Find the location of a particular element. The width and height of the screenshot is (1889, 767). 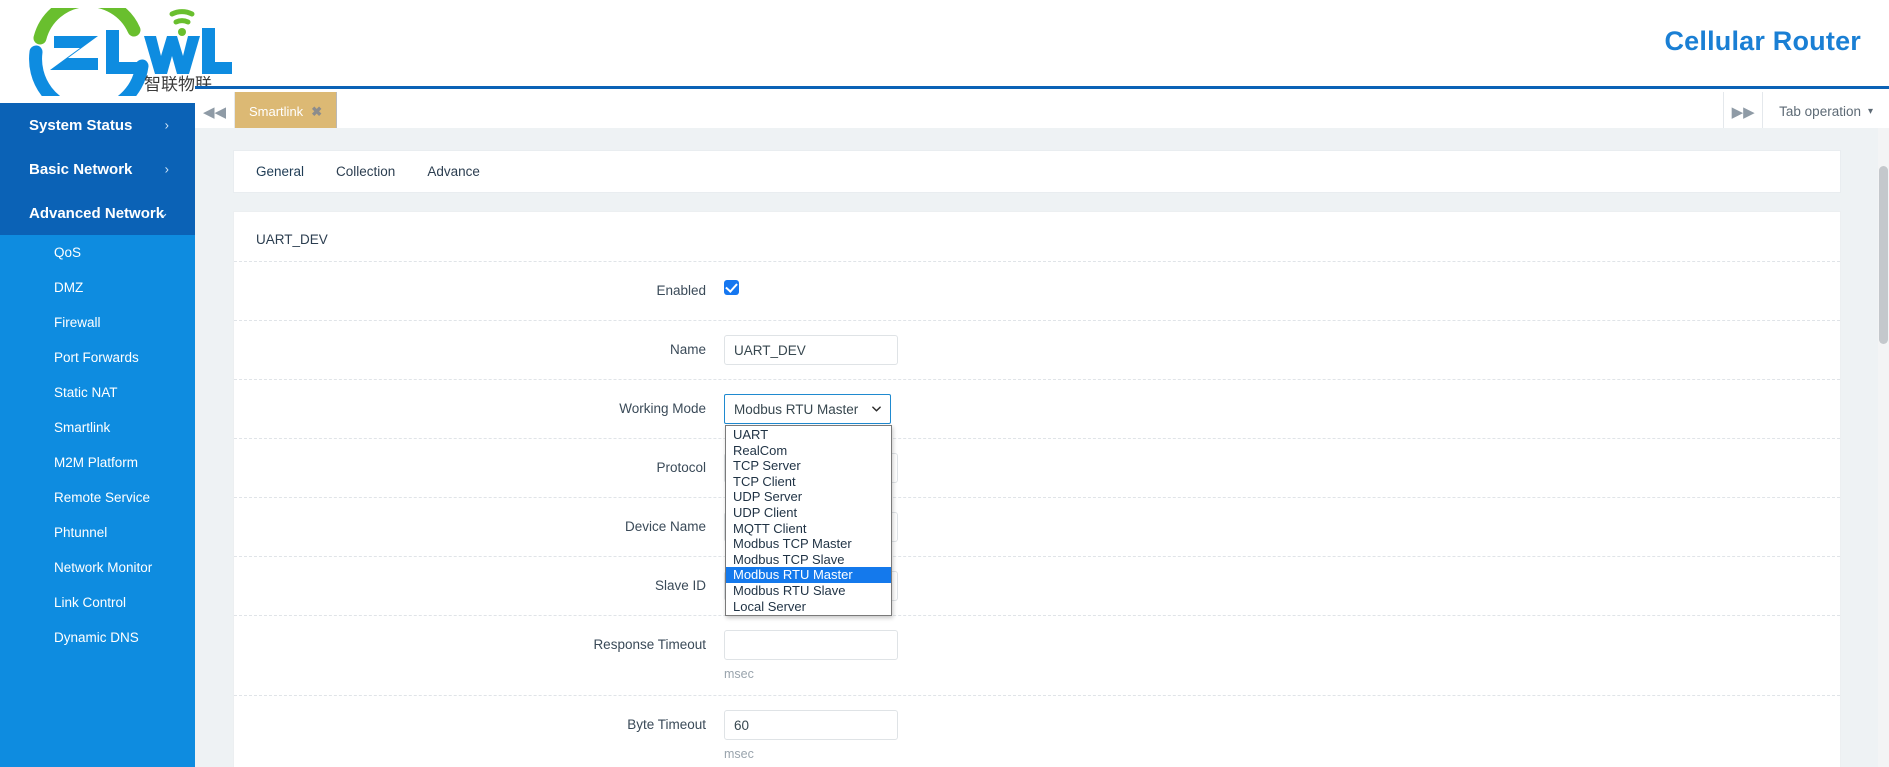

tab-operation-menu: Tab operation ▾ is located at coordinates (1826, 111).